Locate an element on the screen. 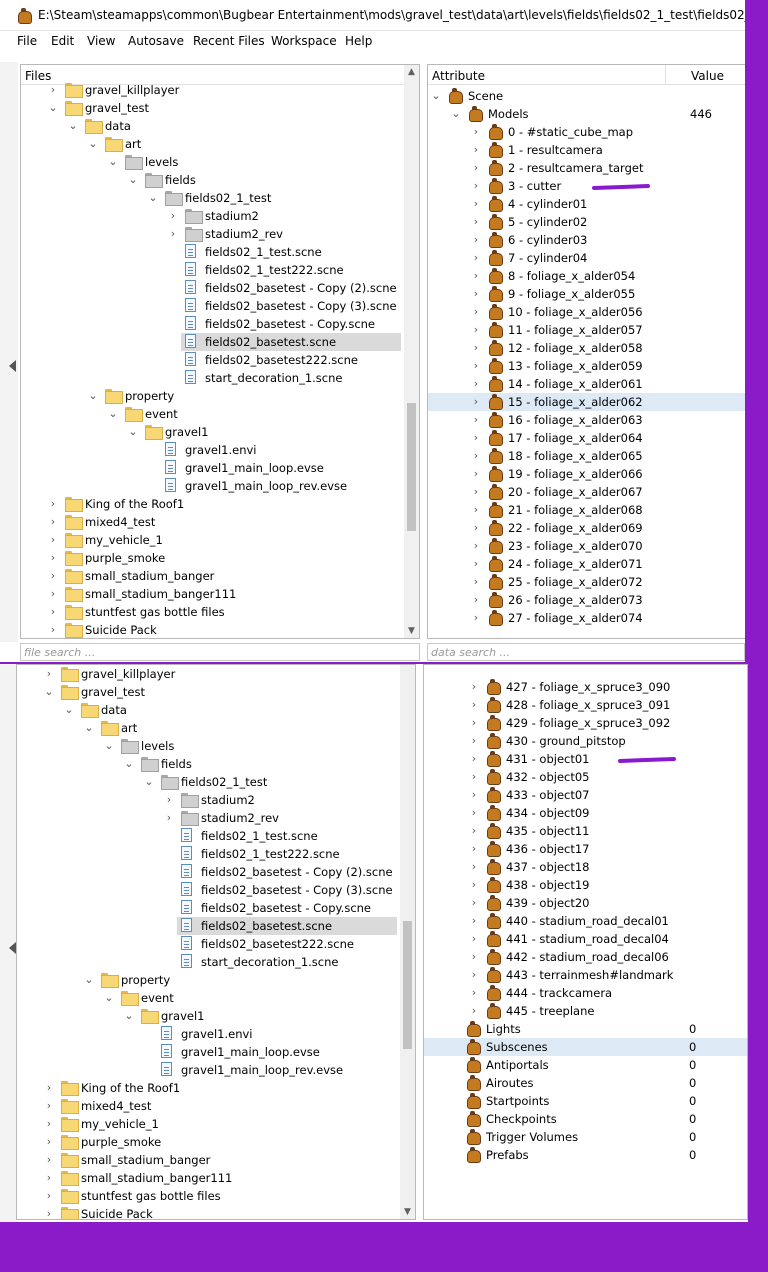  folder-row: › stadium2 is located at coordinates (212, 216).